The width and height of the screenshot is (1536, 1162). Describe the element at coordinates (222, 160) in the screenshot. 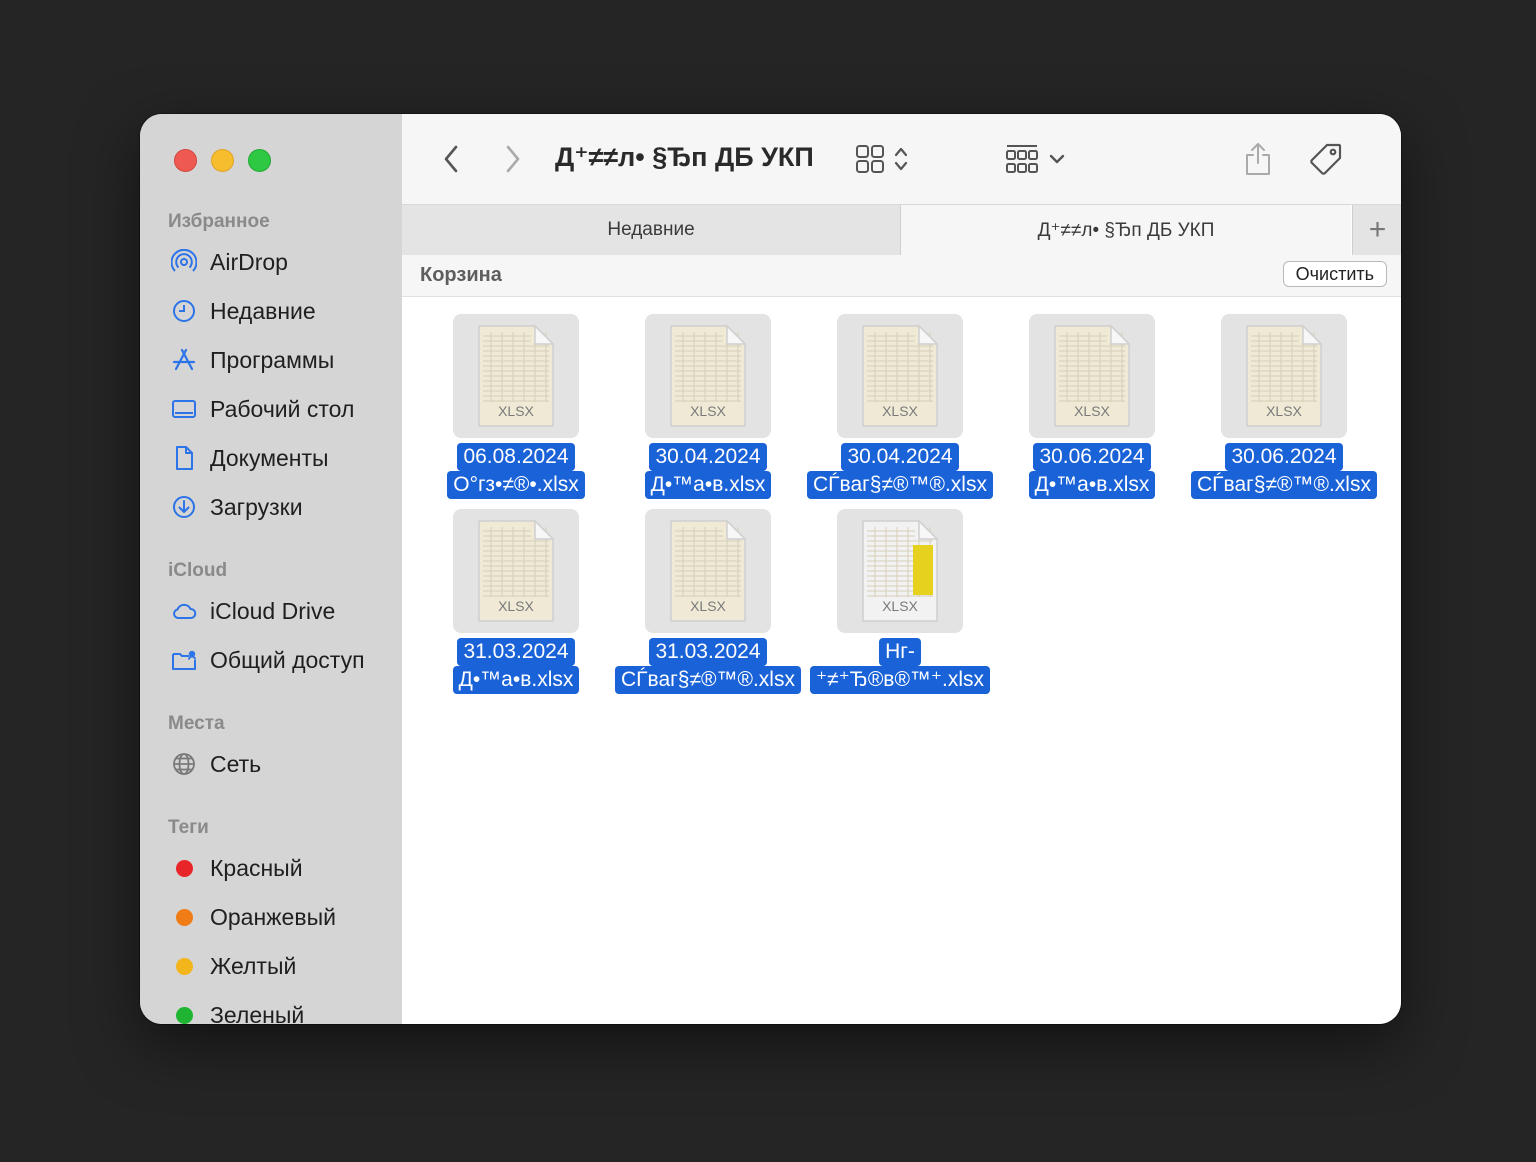

I see `minimize-window-button` at that location.